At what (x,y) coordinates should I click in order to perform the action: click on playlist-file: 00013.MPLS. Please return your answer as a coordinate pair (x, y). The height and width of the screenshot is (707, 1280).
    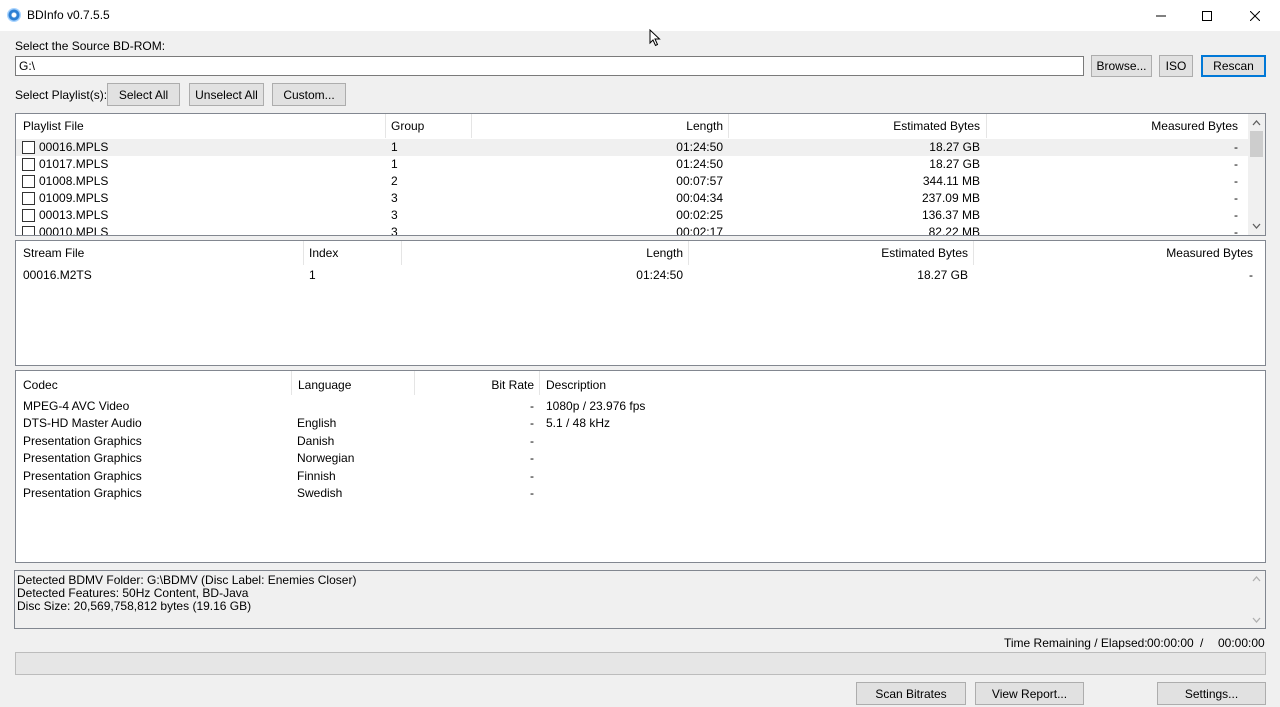
    Looking at the image, I should click on (74, 215).